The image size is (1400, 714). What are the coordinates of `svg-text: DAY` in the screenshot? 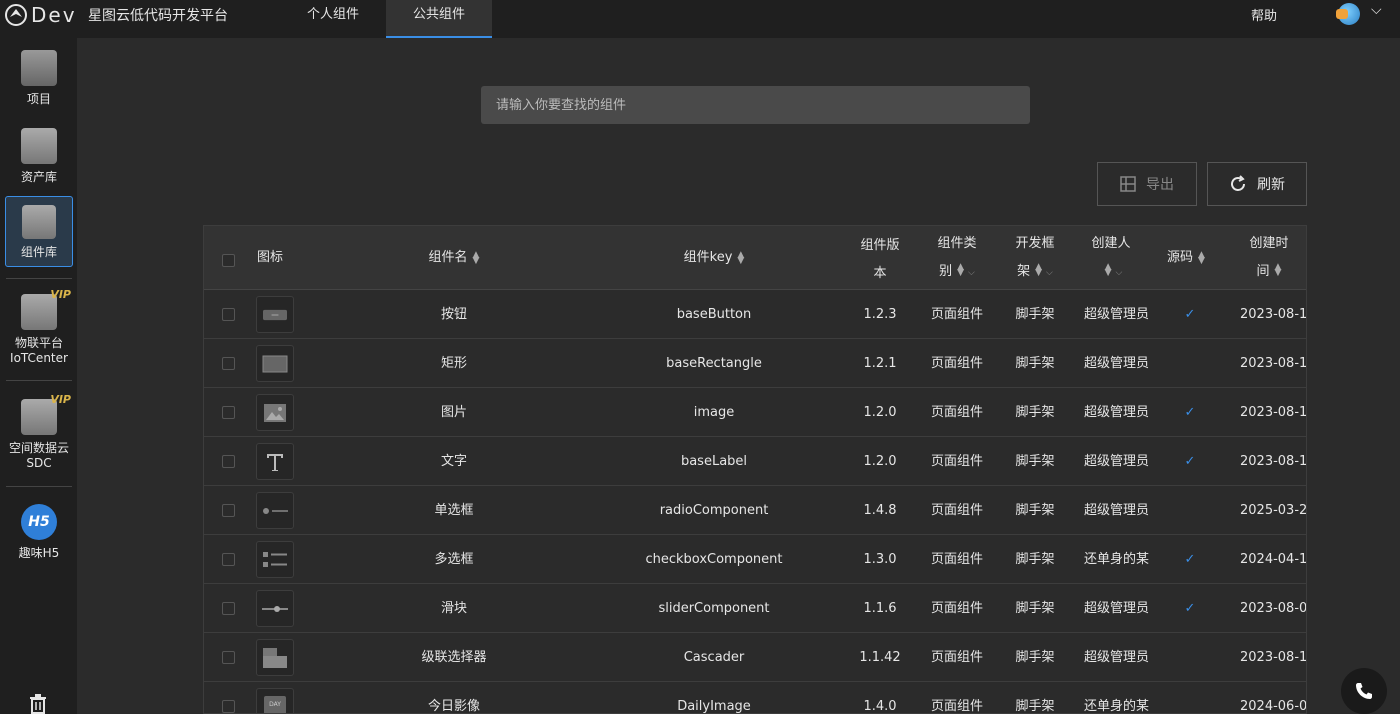 It's located at (275, 704).